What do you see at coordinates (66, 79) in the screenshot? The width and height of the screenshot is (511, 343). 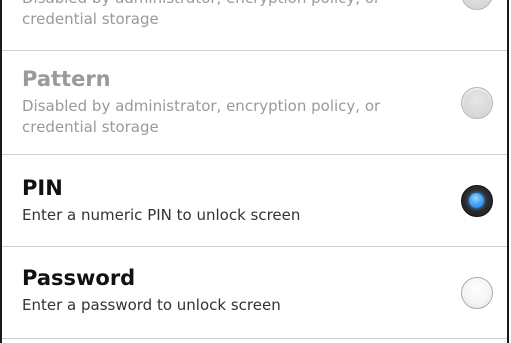 I see `option-title: Pattern` at bounding box center [66, 79].